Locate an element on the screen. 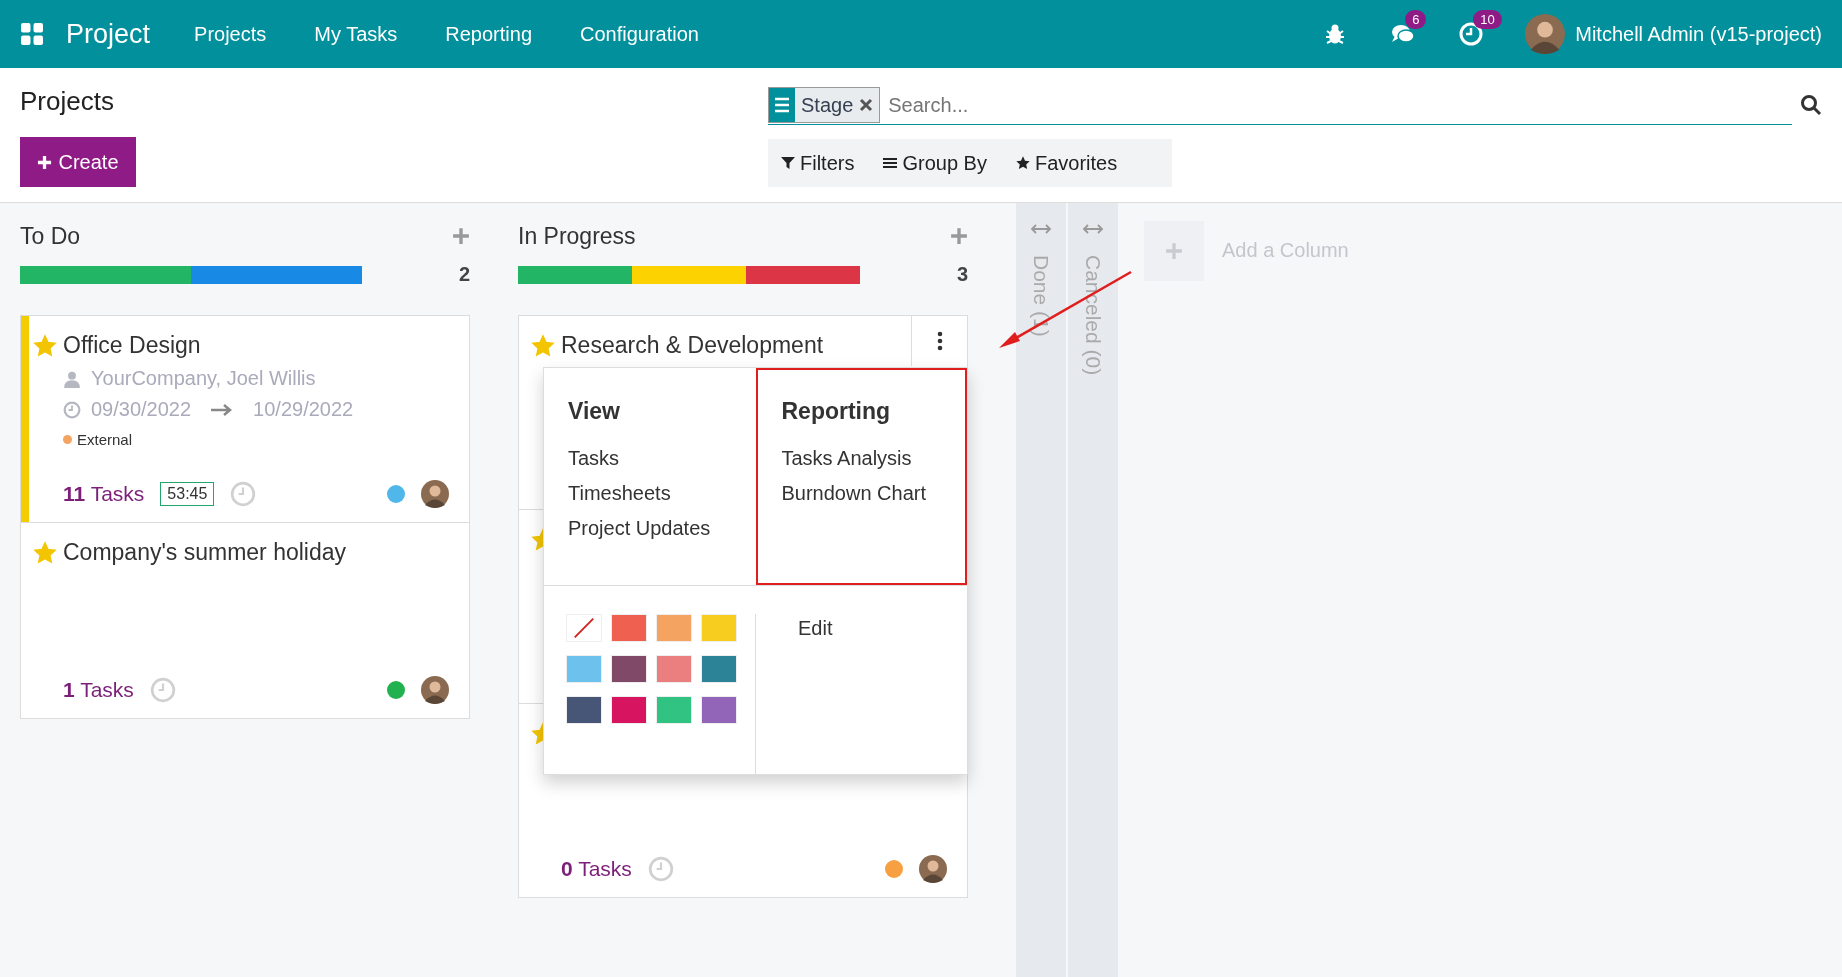 The width and height of the screenshot is (1842, 977). project-card: Office Design YourCompany, Joel Willis 09/30/2022 10/29/2022 External 11 Tasks 53:45 is located at coordinates (245, 419).